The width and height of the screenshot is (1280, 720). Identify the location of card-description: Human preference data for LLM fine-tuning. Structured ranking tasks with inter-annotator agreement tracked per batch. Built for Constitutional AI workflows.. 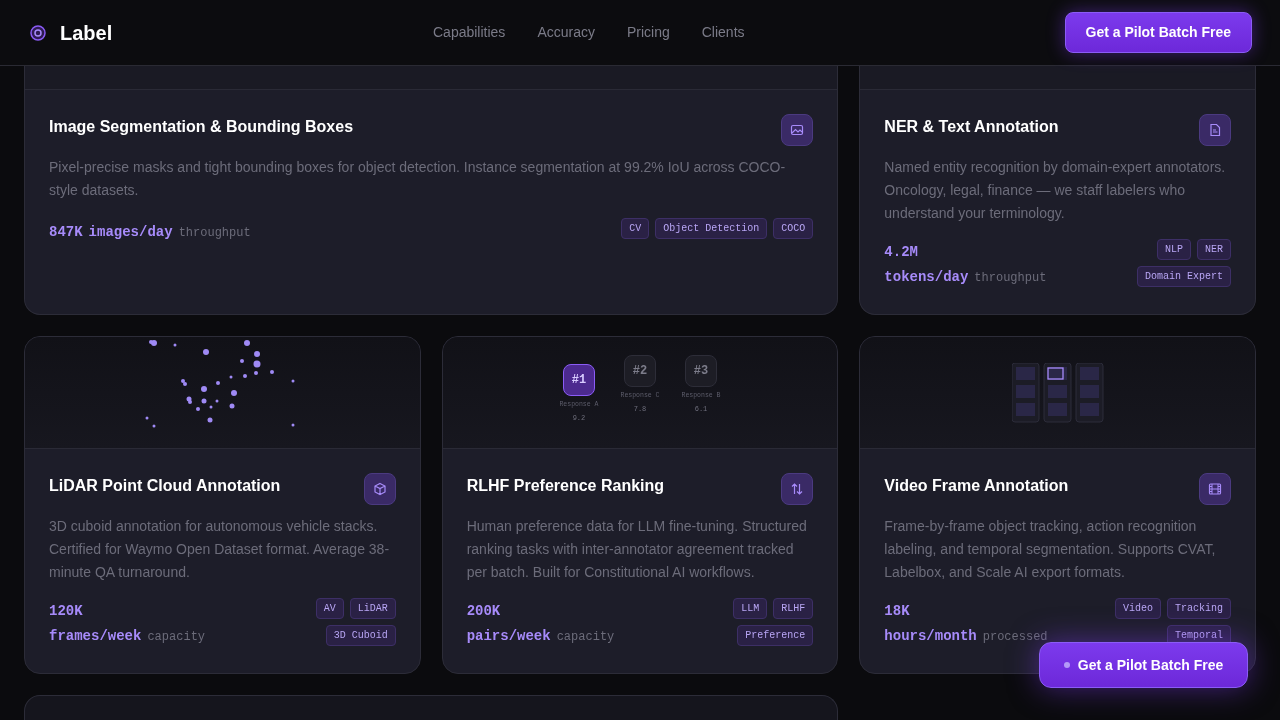
(637, 549).